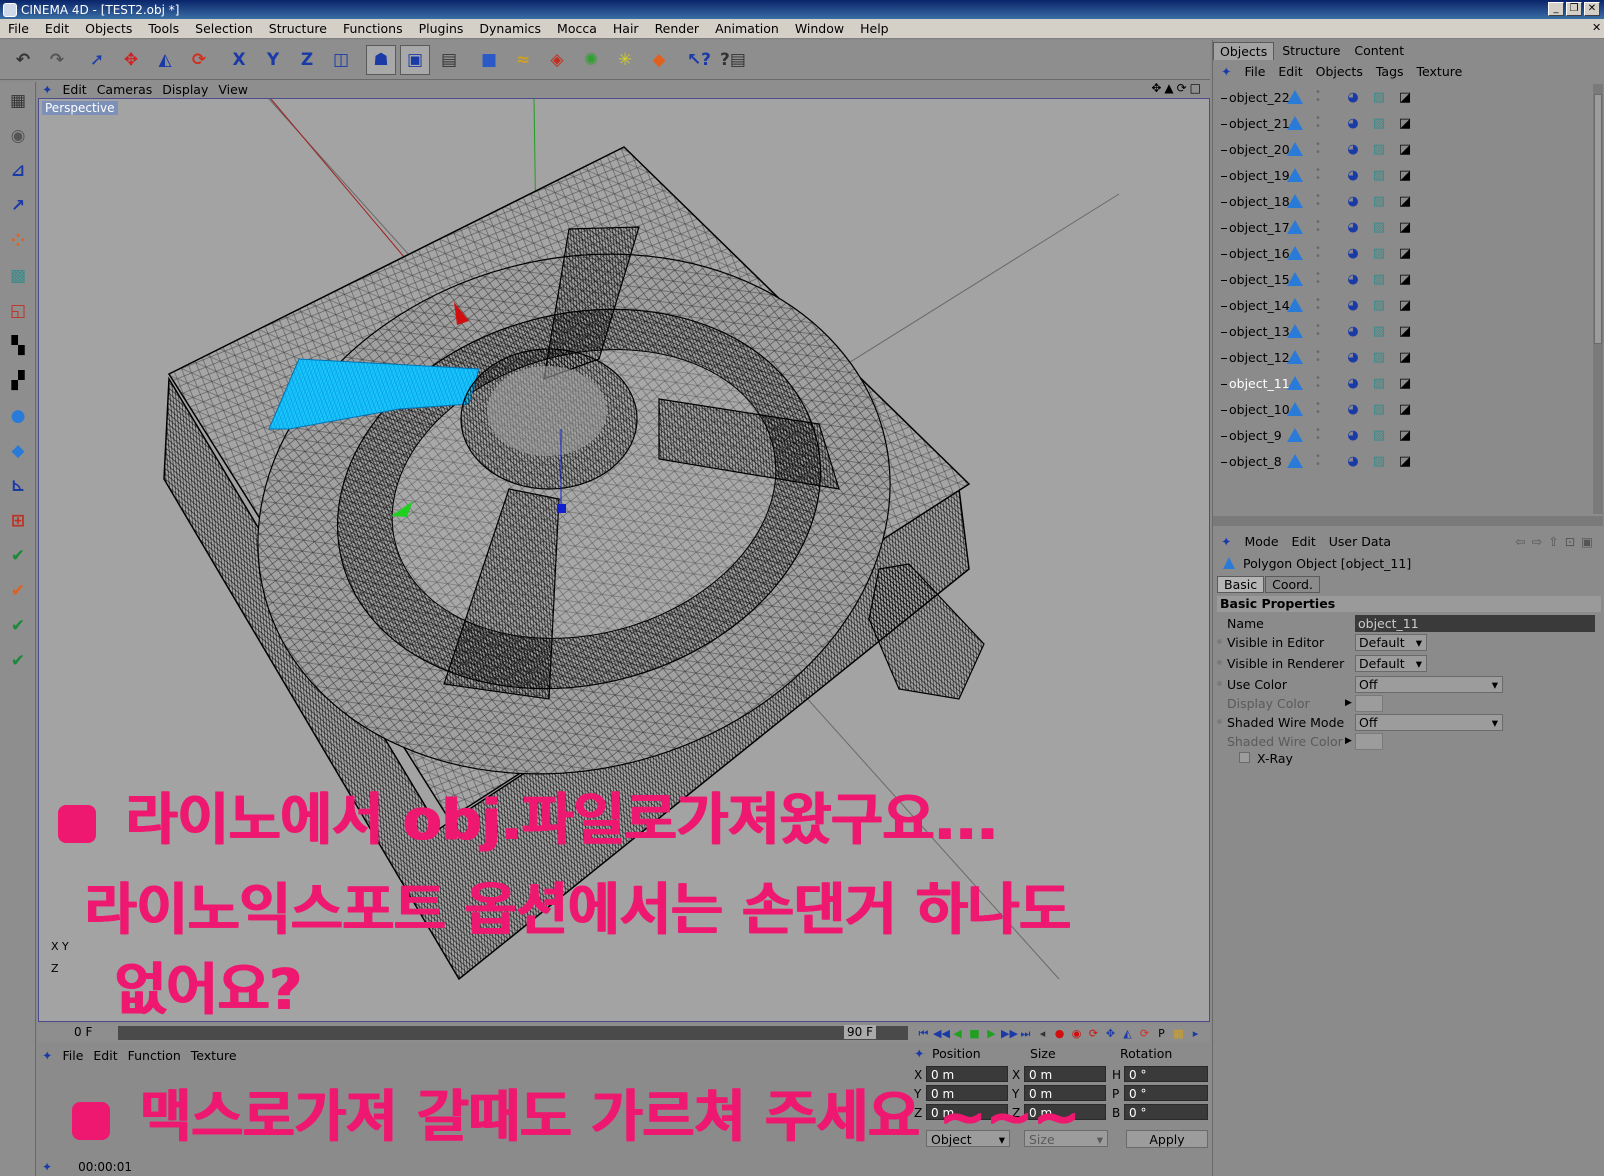 This screenshot has width=1604, height=1176. Describe the element at coordinates (1251, 383) in the screenshot. I see `object-name: object_11` at that location.